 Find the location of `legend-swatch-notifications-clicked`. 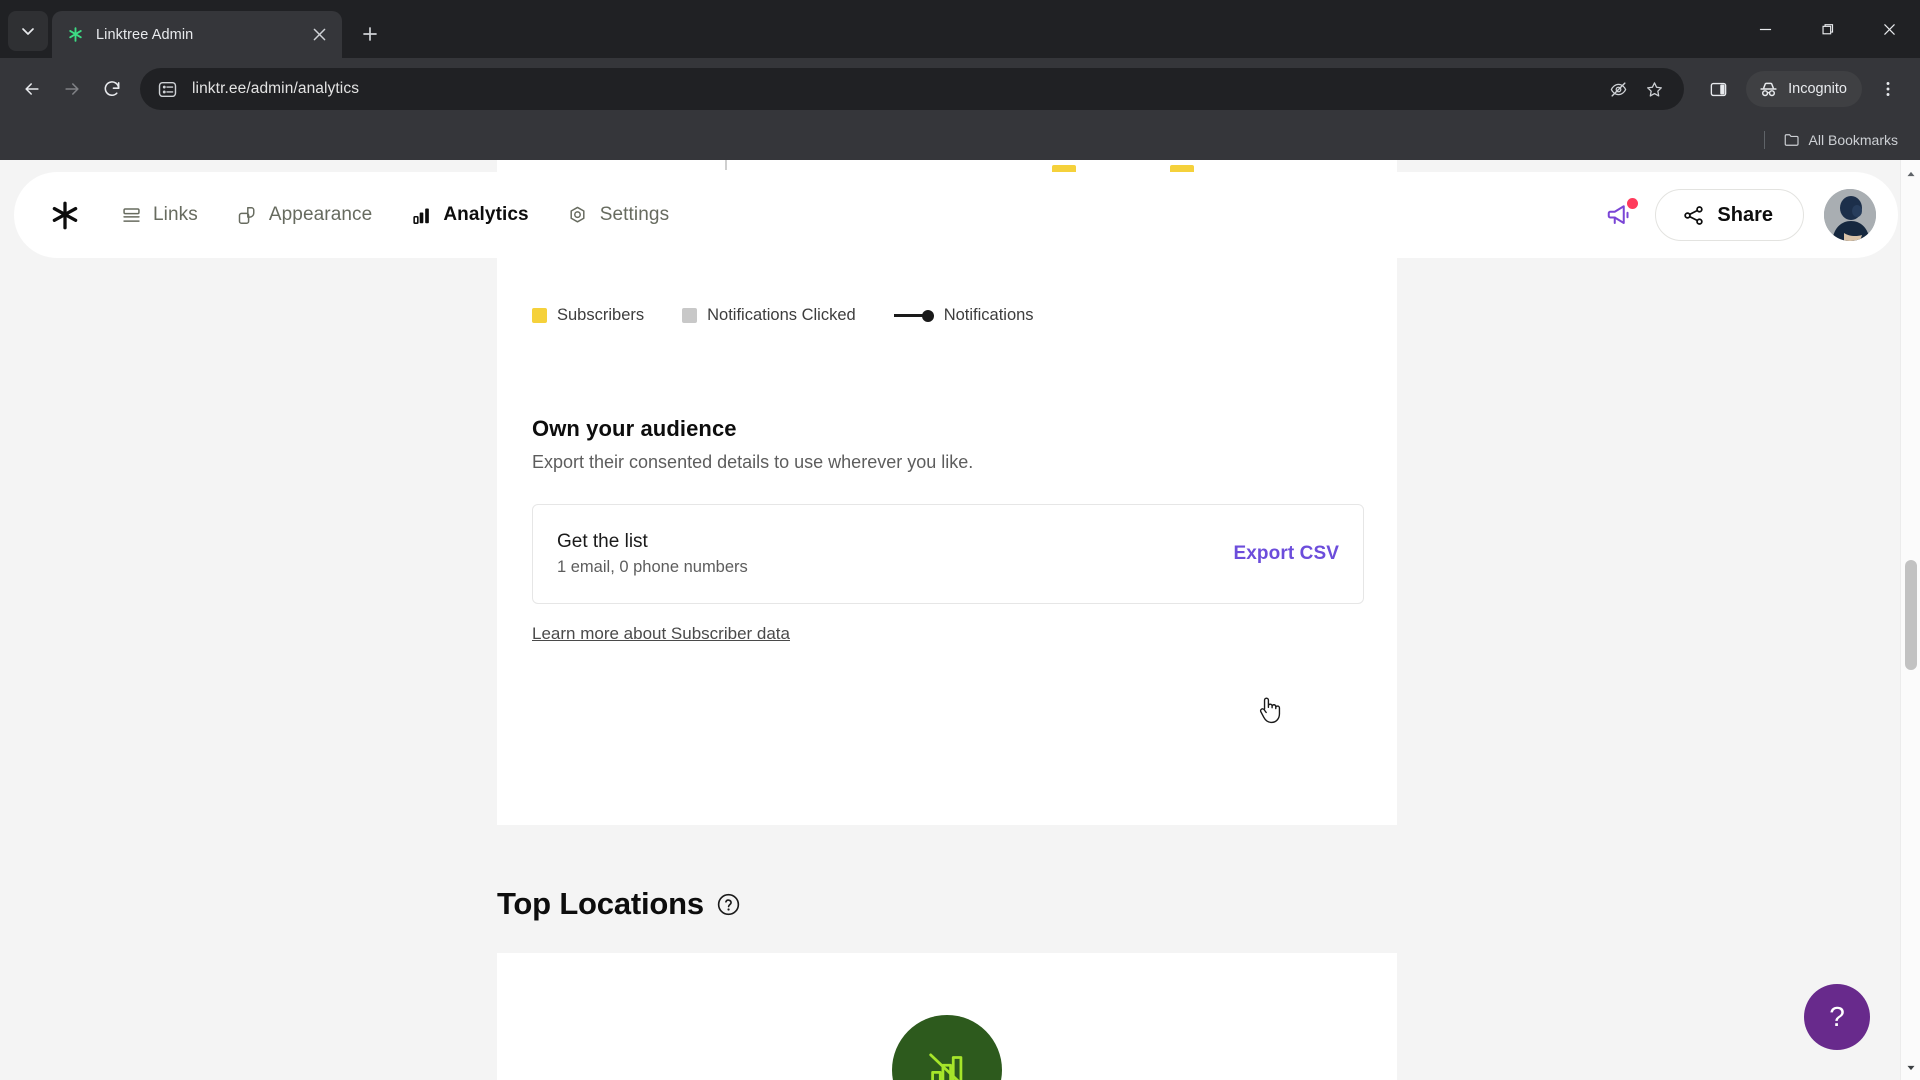

legend-swatch-notifications-clicked is located at coordinates (690, 315).